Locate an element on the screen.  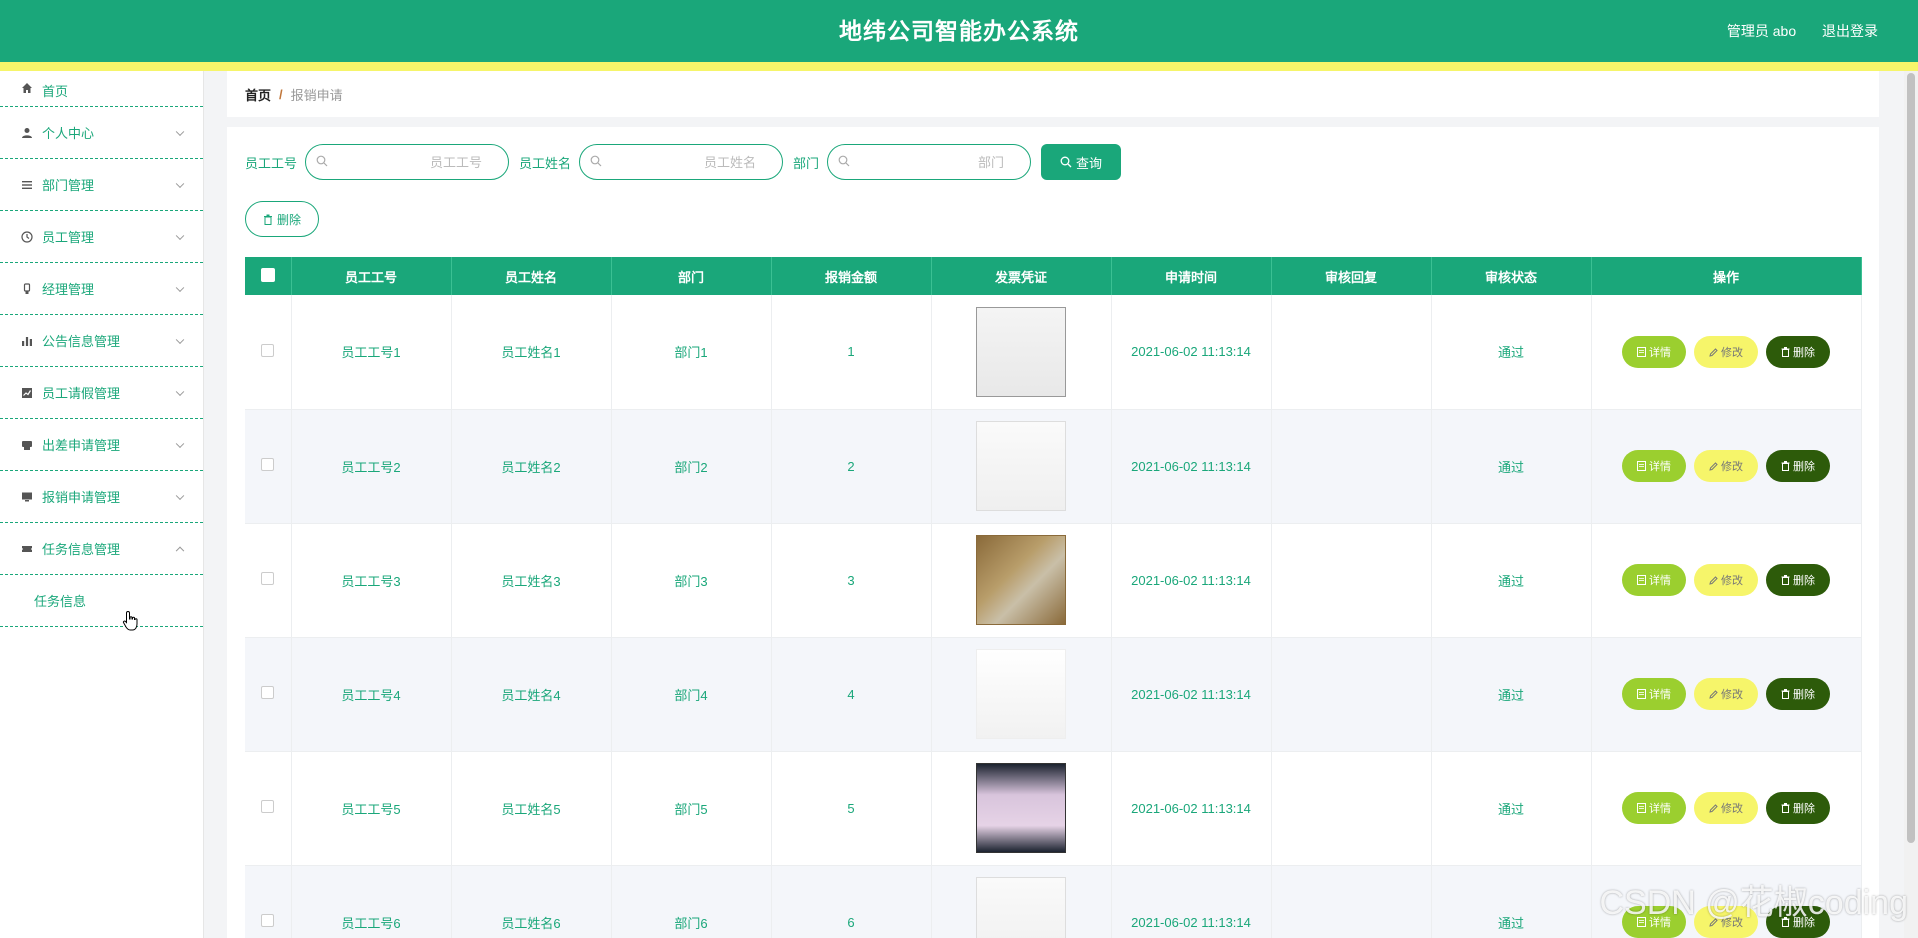
scrollbar-thumb is located at coordinates (1911, 458).